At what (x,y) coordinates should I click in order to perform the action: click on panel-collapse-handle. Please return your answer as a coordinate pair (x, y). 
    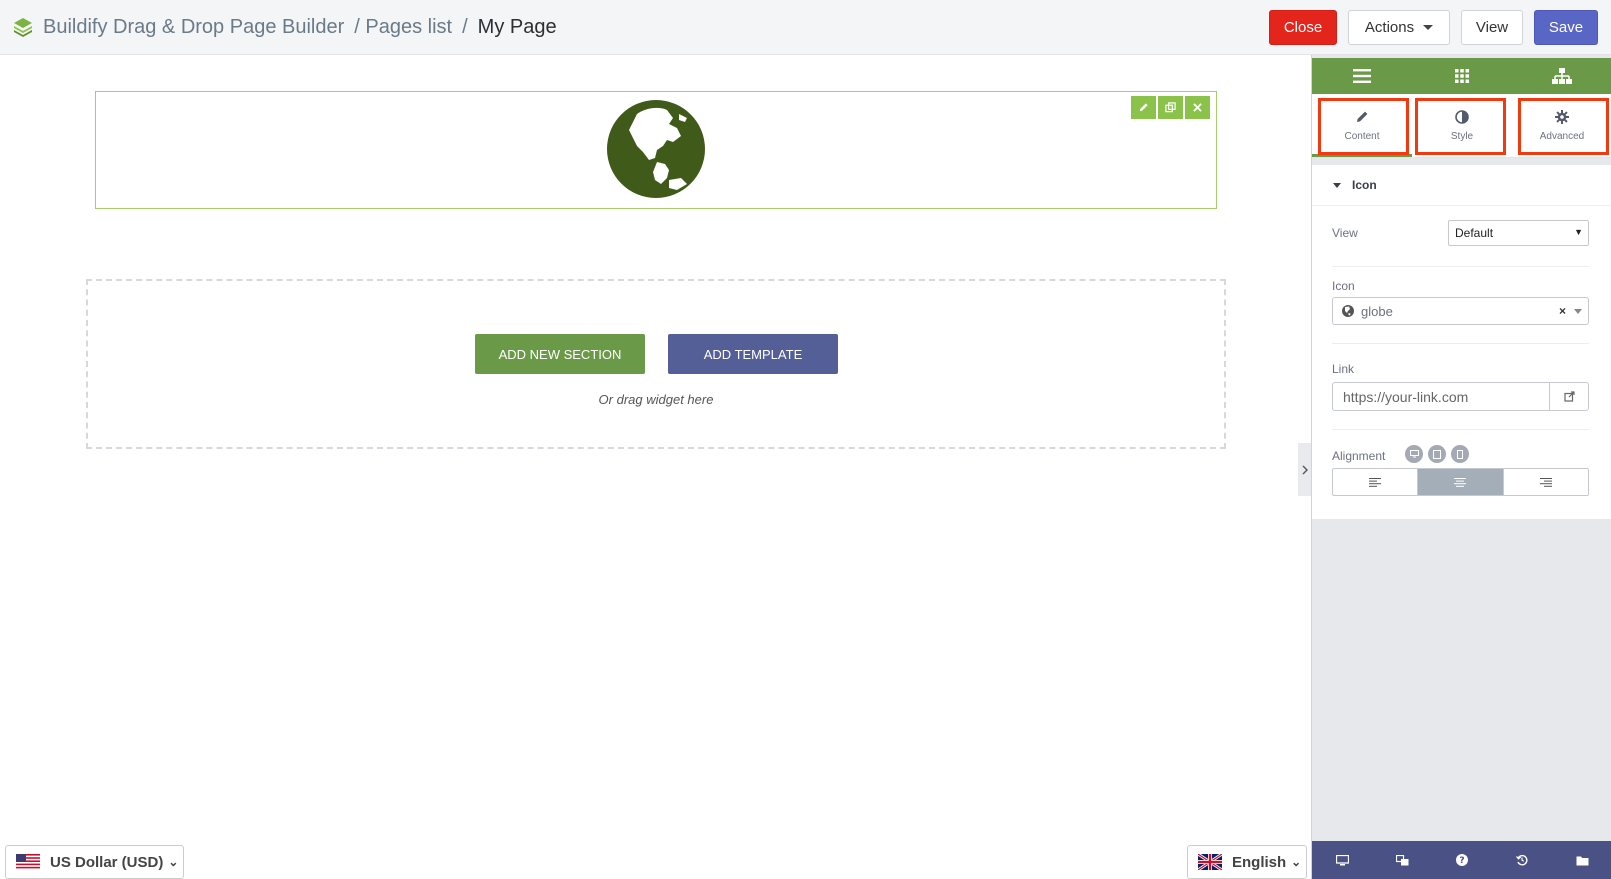
    Looking at the image, I should click on (1304, 469).